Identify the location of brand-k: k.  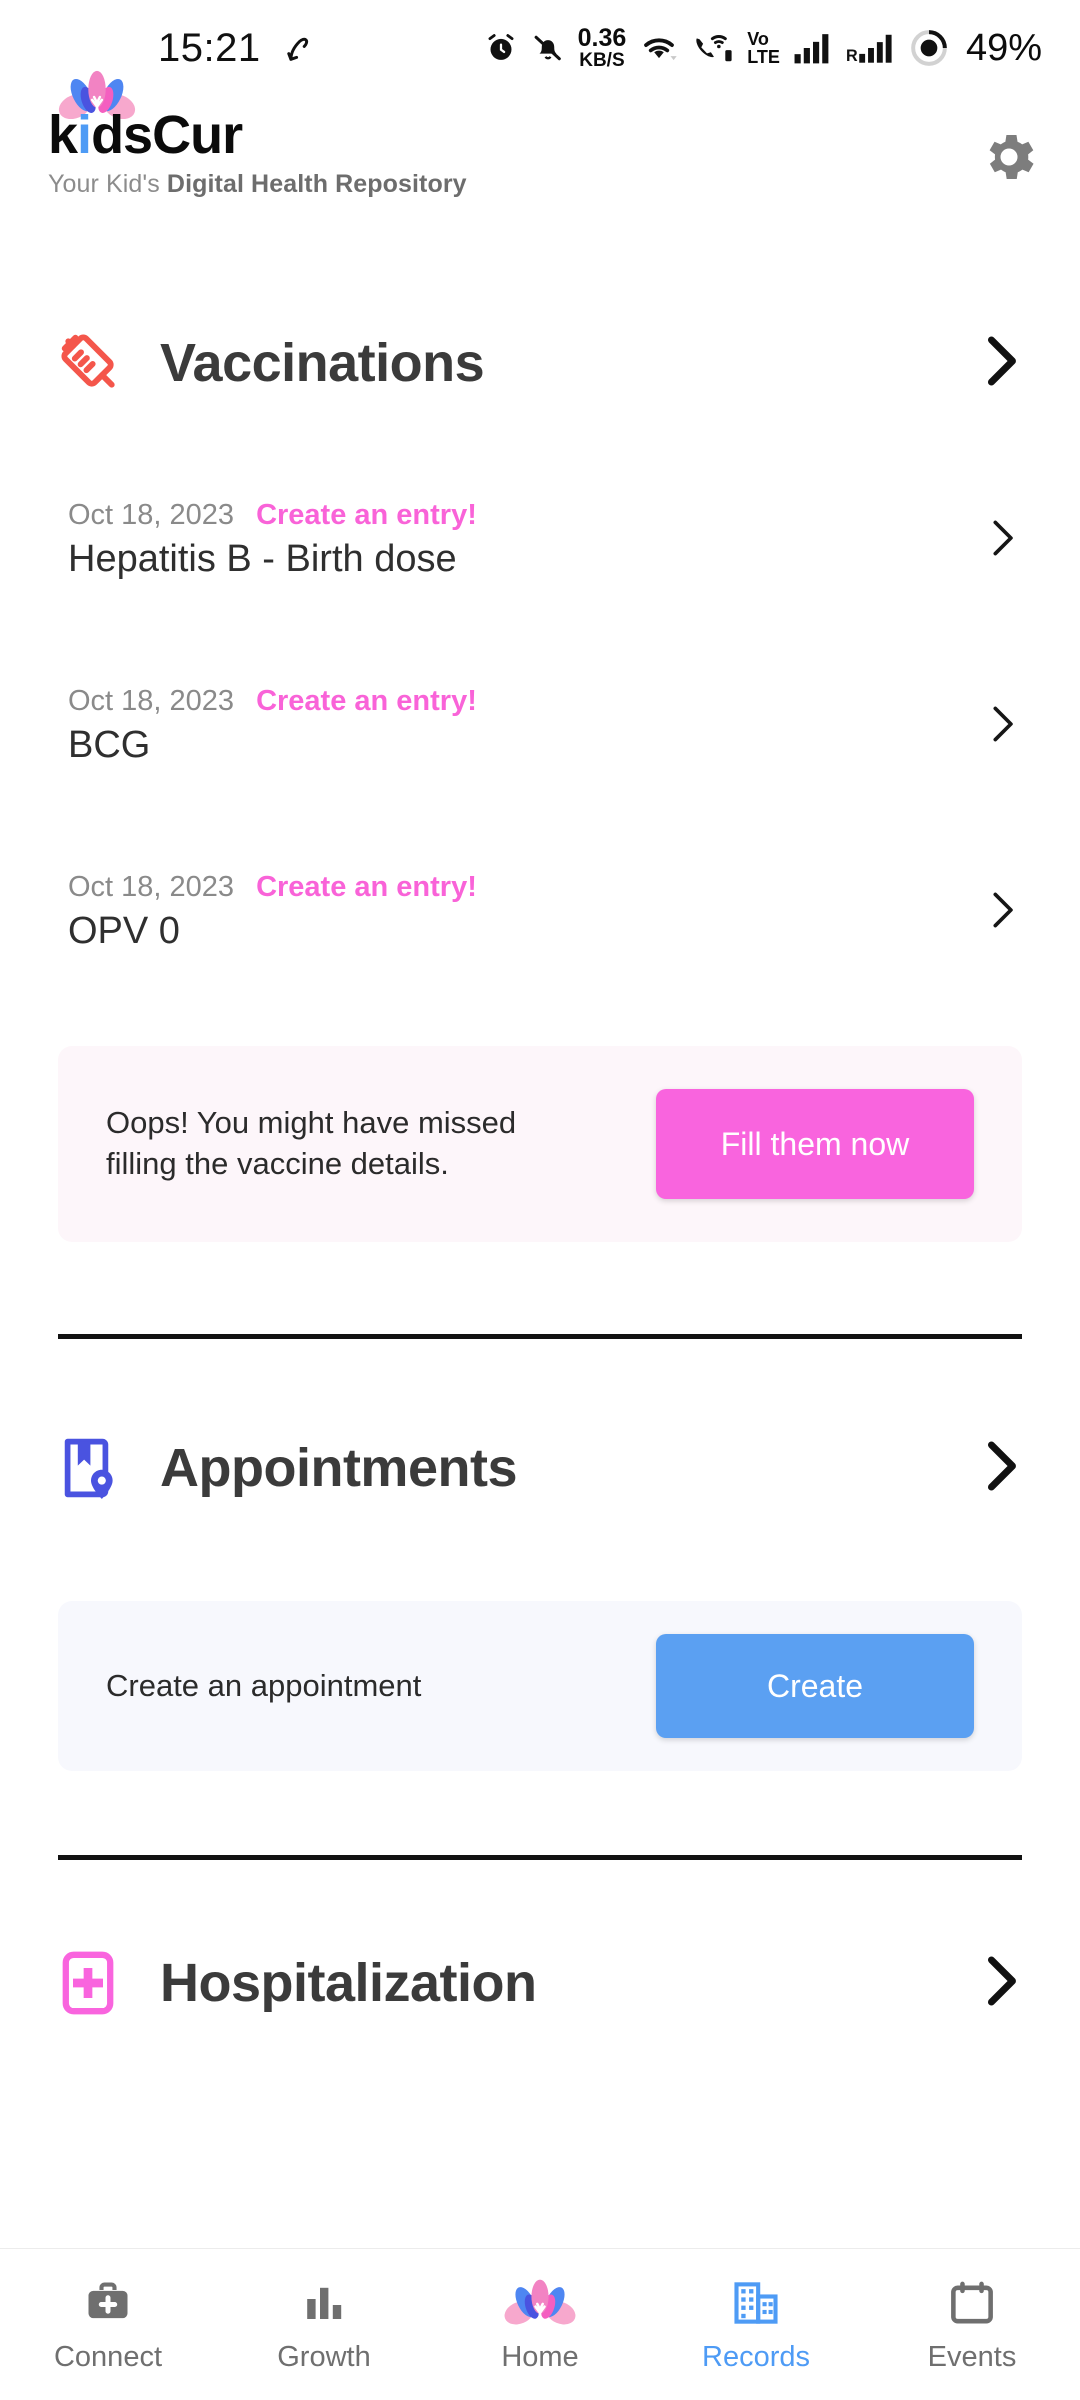
(63, 135).